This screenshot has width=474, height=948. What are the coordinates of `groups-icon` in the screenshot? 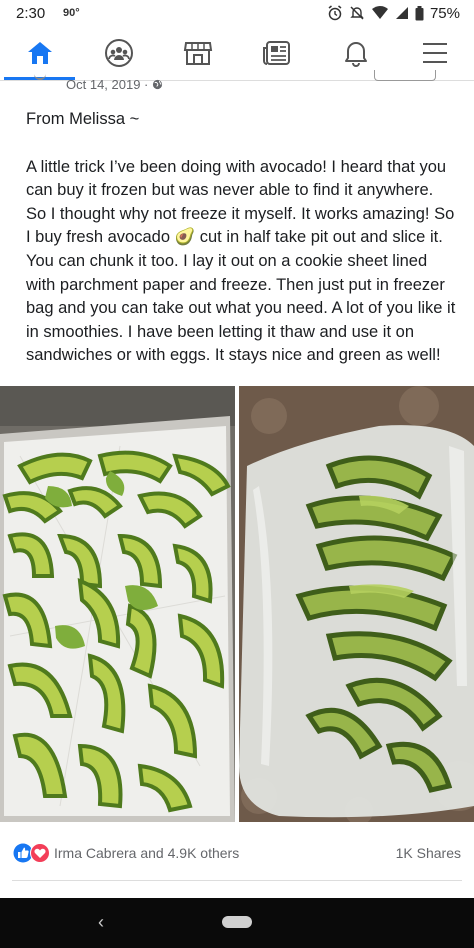 It's located at (118, 53).